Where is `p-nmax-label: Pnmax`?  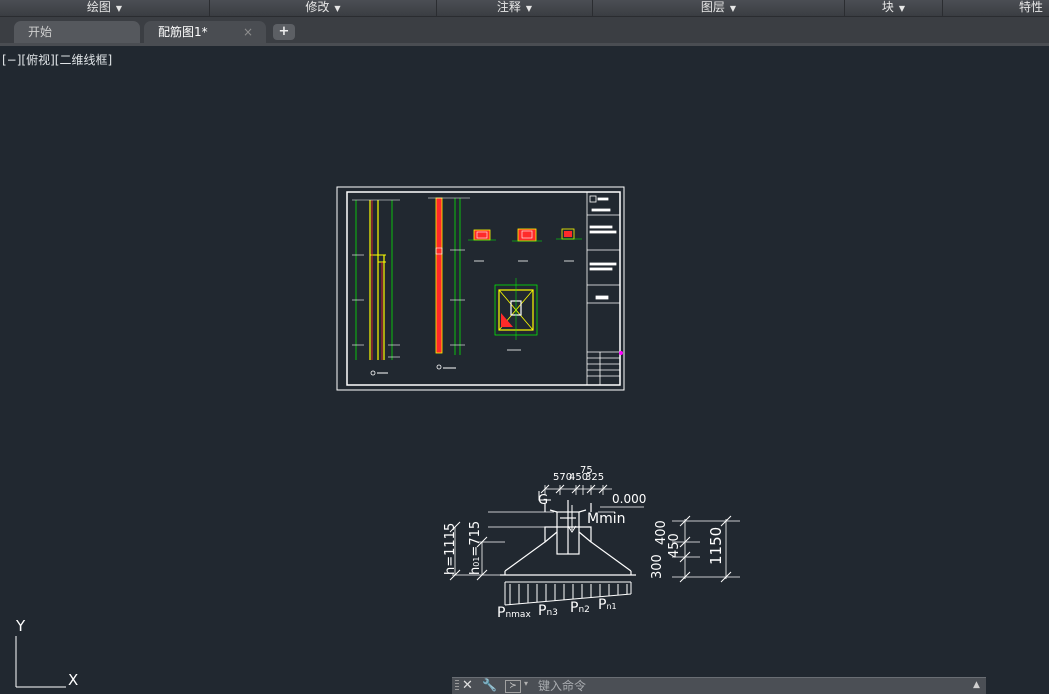
p-nmax-label: Pnmax is located at coordinates (514, 613).